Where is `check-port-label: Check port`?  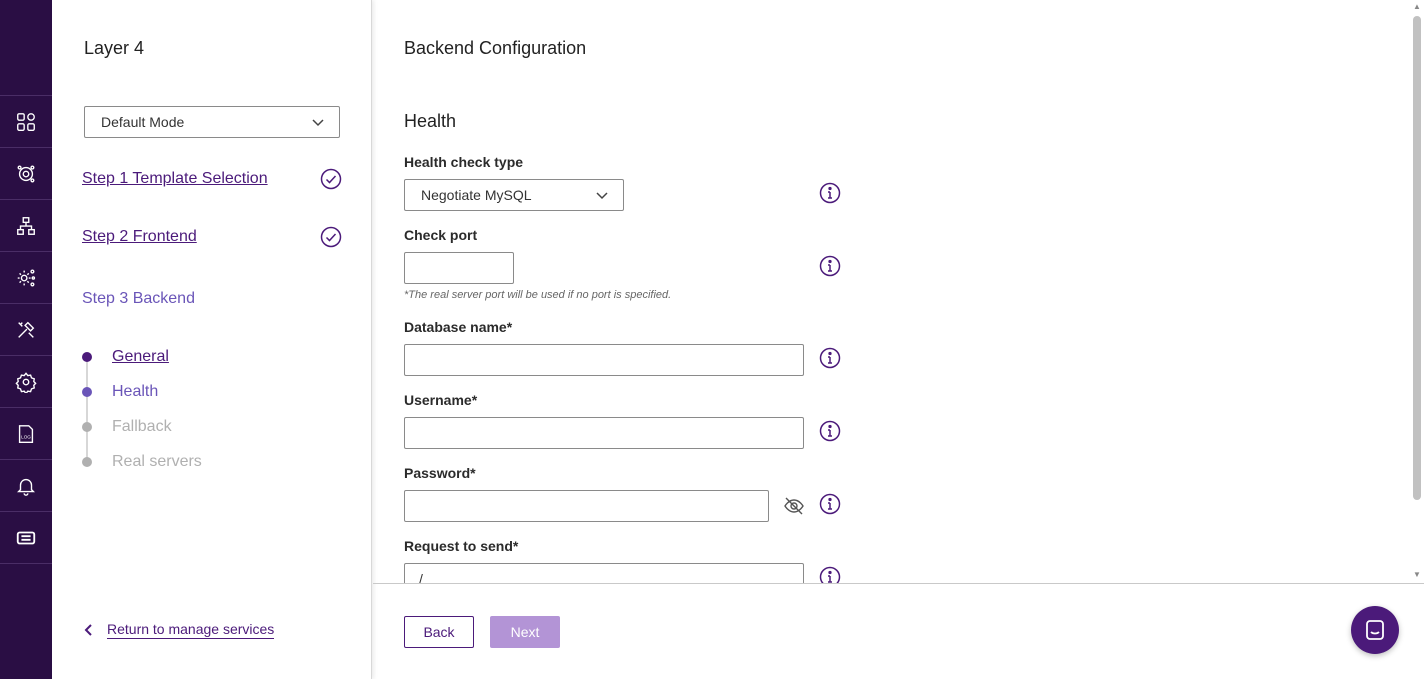 check-port-label: Check port is located at coordinates (441, 235).